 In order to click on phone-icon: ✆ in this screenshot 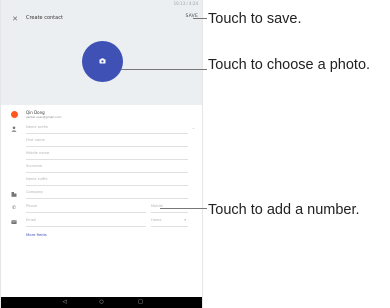, I will do `click(14, 208)`.